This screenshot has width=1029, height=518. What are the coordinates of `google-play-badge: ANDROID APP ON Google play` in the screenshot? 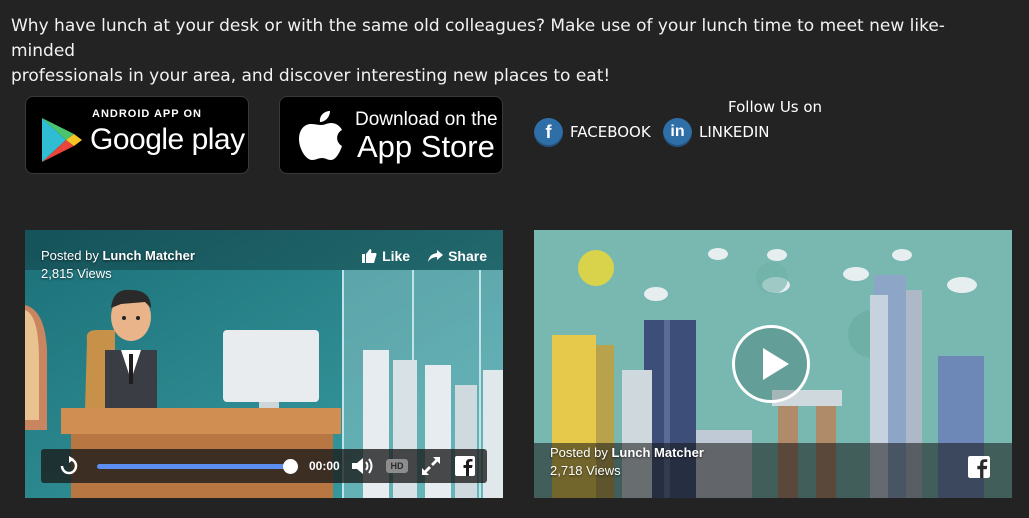 It's located at (137, 135).